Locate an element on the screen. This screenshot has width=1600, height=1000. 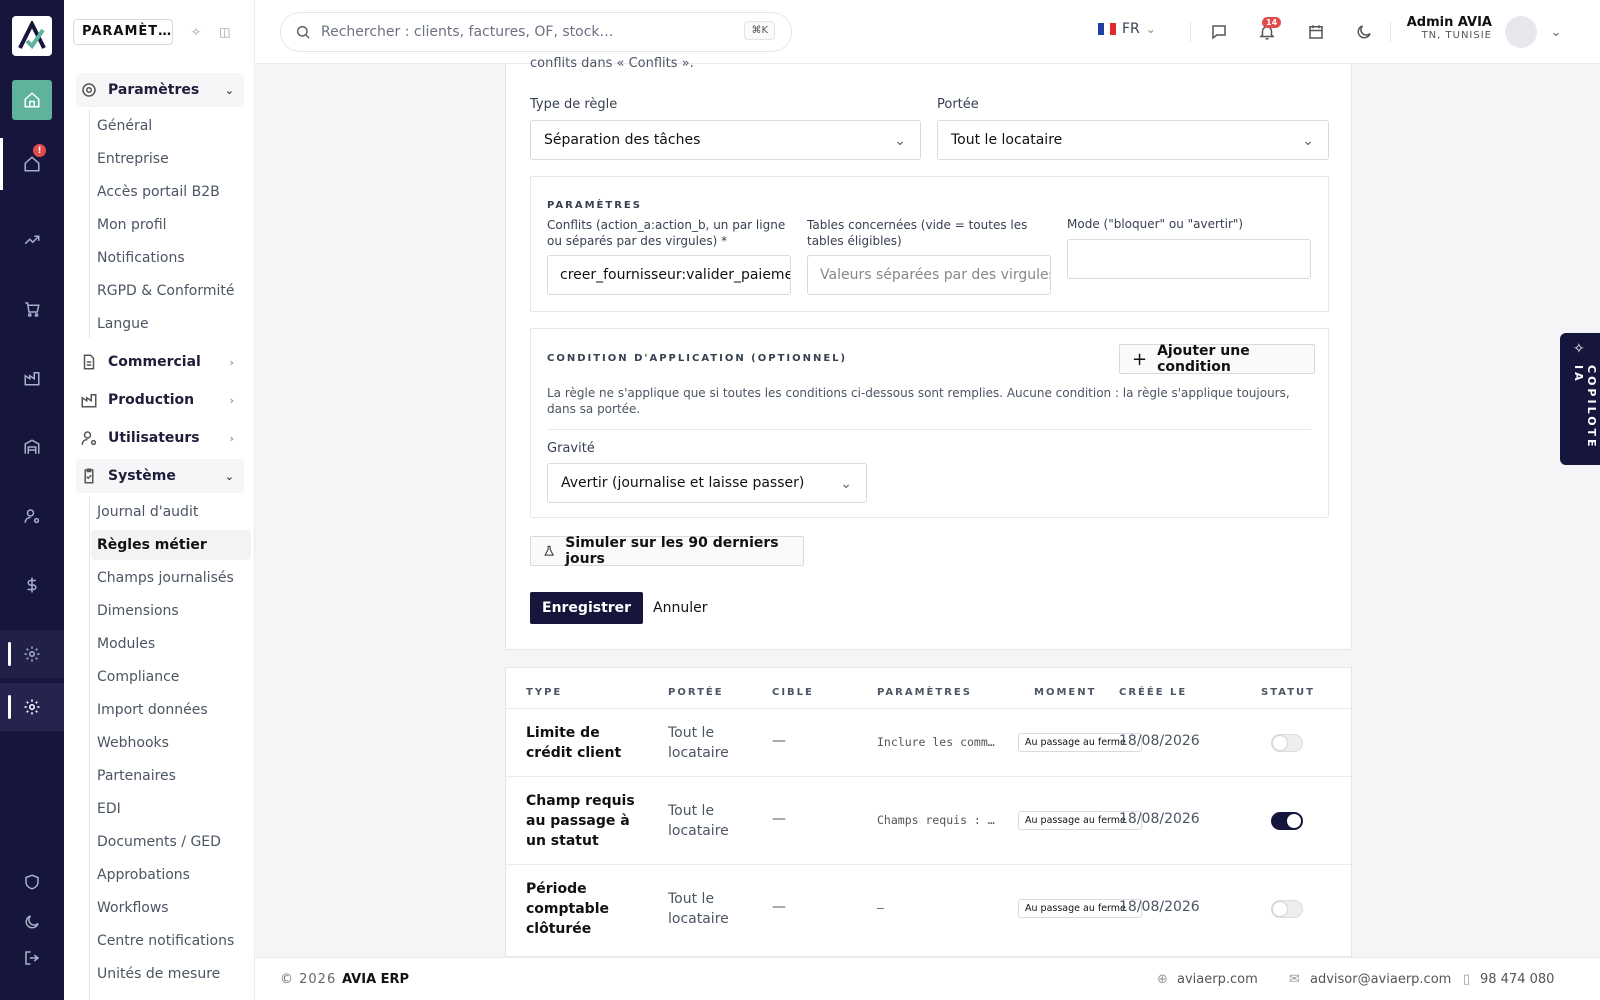
sidebar-item-notifications: Notifications is located at coordinates (141, 258).